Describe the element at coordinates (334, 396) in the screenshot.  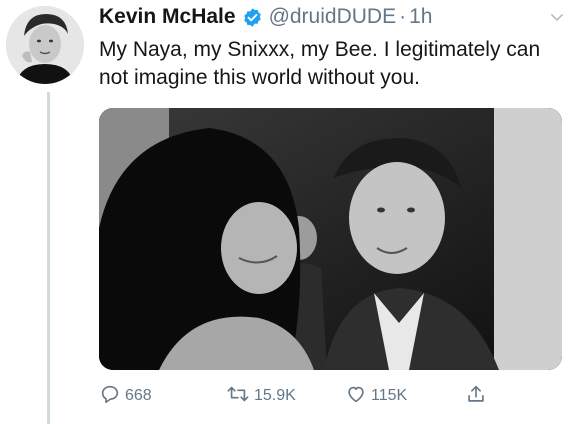
I see `tweet-actions: 668 15.9K 115K` at that location.